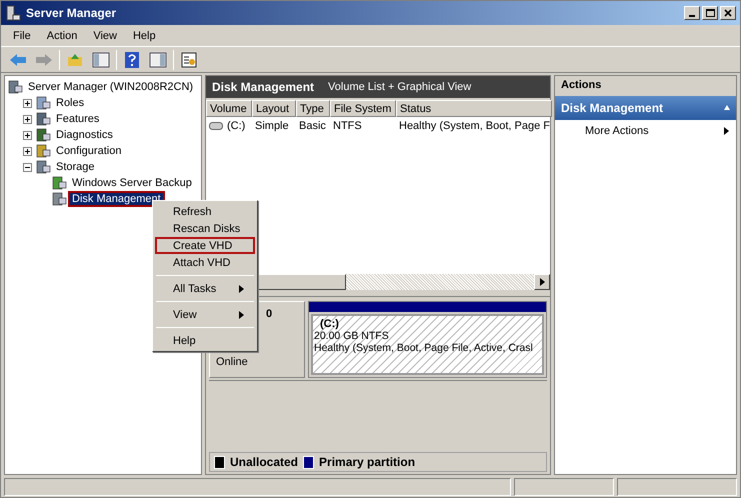 The height and width of the screenshot is (498, 741). Describe the element at coordinates (205, 245) in the screenshot. I see `menu-item: Create VHD` at that location.